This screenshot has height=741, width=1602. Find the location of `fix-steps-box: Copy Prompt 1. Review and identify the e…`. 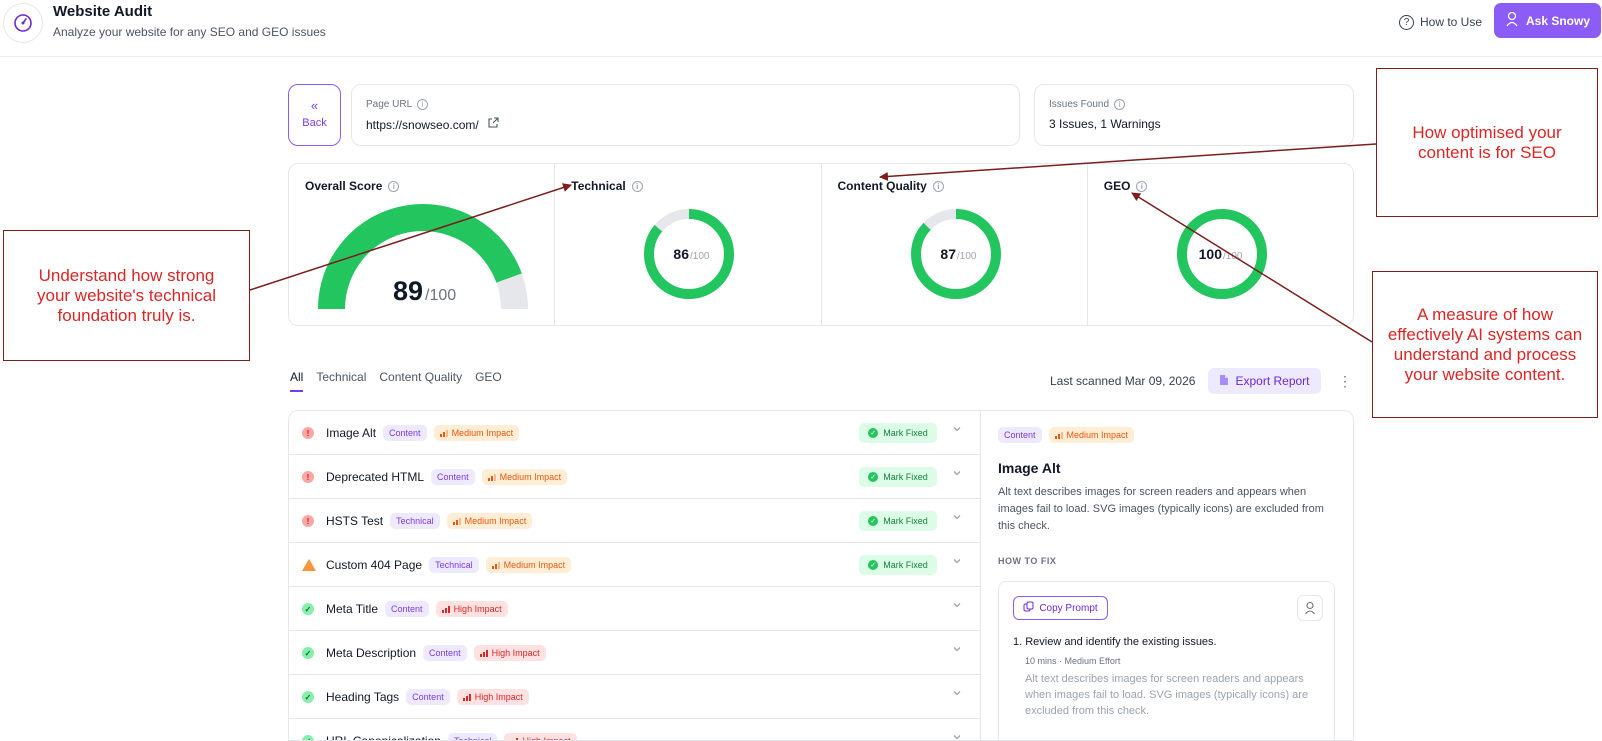

fix-steps-box: Copy Prompt 1. Review and identify the e… is located at coordinates (1166, 661).